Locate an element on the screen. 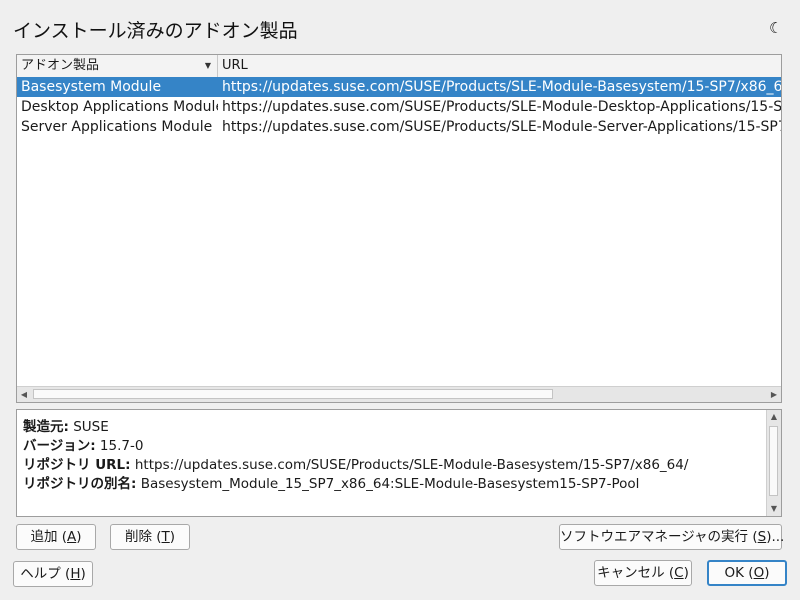 This screenshot has height=600, width=800. delete-button: 削除 (T) is located at coordinates (150, 537).